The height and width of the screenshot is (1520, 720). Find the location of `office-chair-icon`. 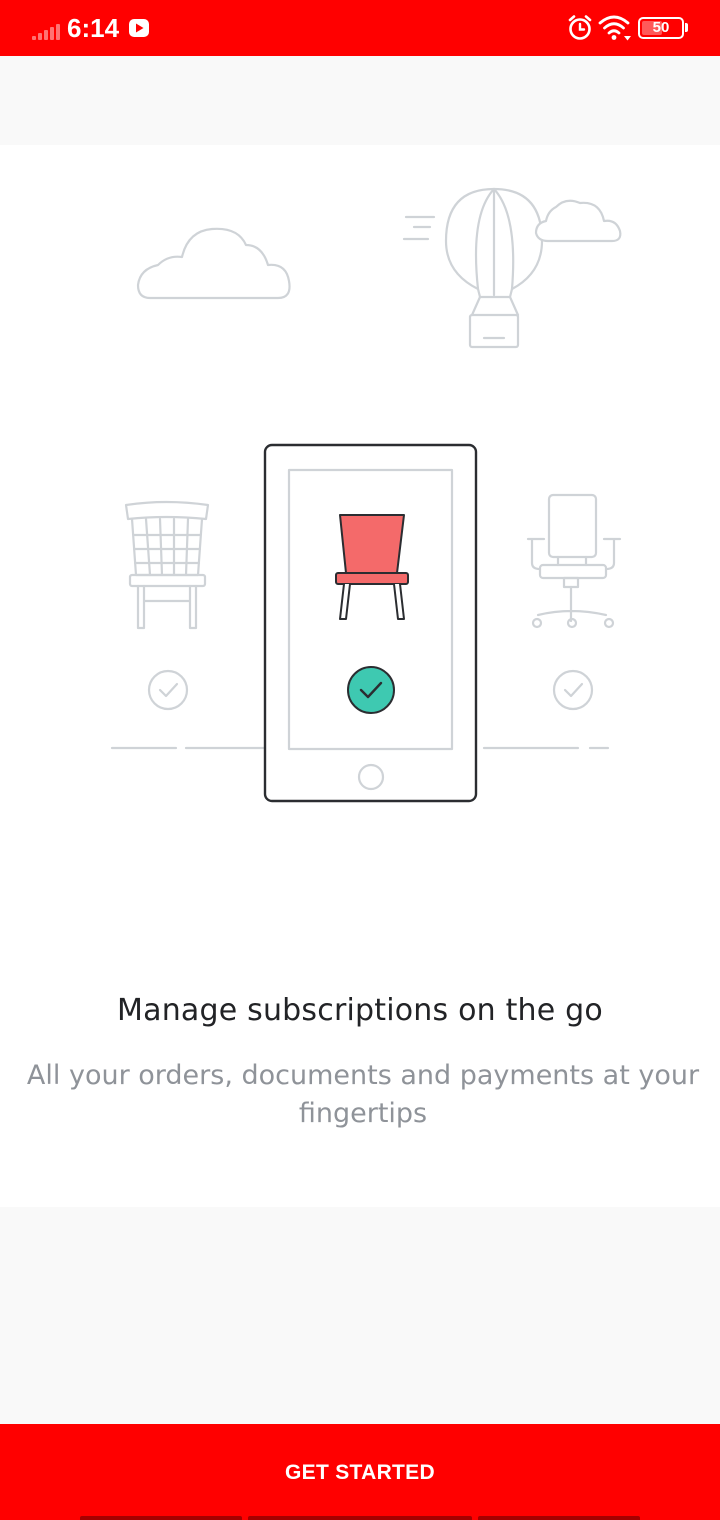

office-chair-icon is located at coordinates (574, 561).